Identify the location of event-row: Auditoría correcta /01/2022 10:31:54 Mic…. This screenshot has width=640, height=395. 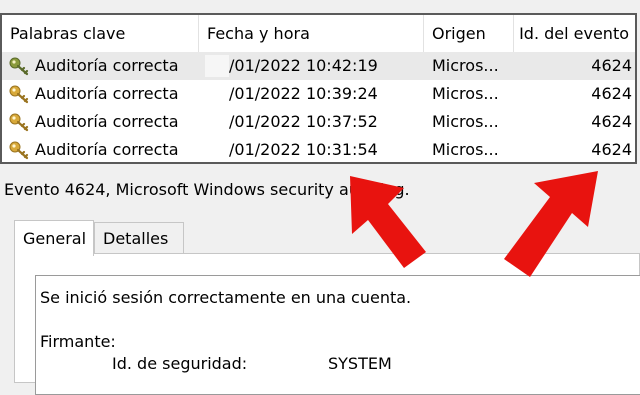
(318, 149).